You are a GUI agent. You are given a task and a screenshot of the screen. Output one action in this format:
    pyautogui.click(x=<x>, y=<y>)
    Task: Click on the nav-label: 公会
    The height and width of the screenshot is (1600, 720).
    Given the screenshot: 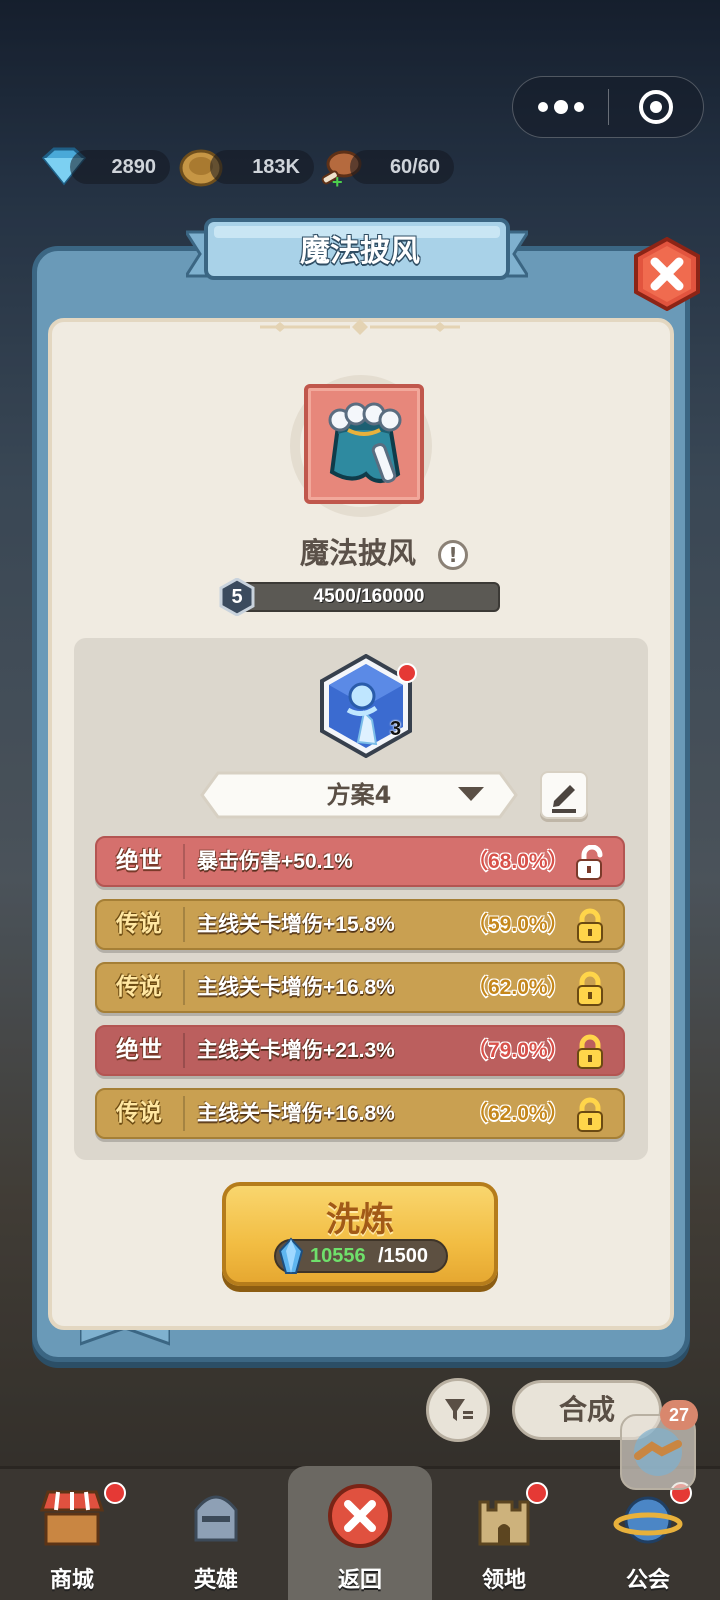 What is the action you would take?
    pyautogui.click(x=647, y=1580)
    